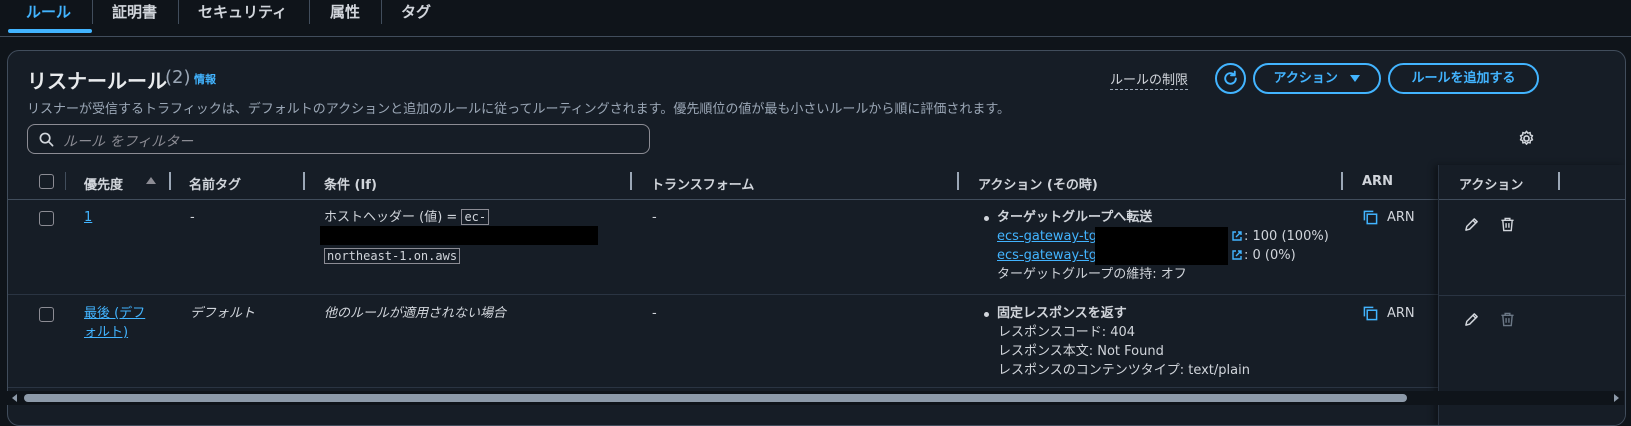 The image size is (1631, 426). What do you see at coordinates (48, 14) in the screenshot?
I see `tab-rules: ルール` at bounding box center [48, 14].